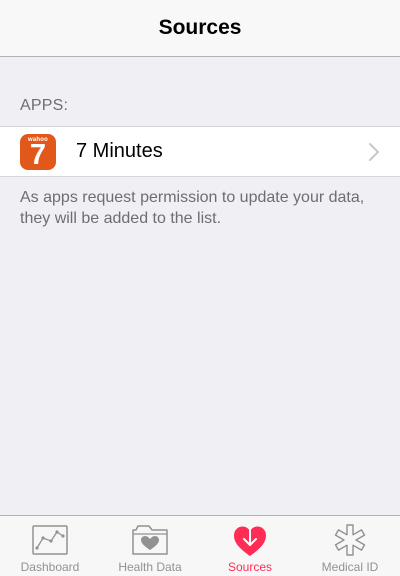 Image resolution: width=400 pixels, height=576 pixels. I want to click on tab-bar: Dashboard Health Data Sources Medical ID, so click(200, 545).